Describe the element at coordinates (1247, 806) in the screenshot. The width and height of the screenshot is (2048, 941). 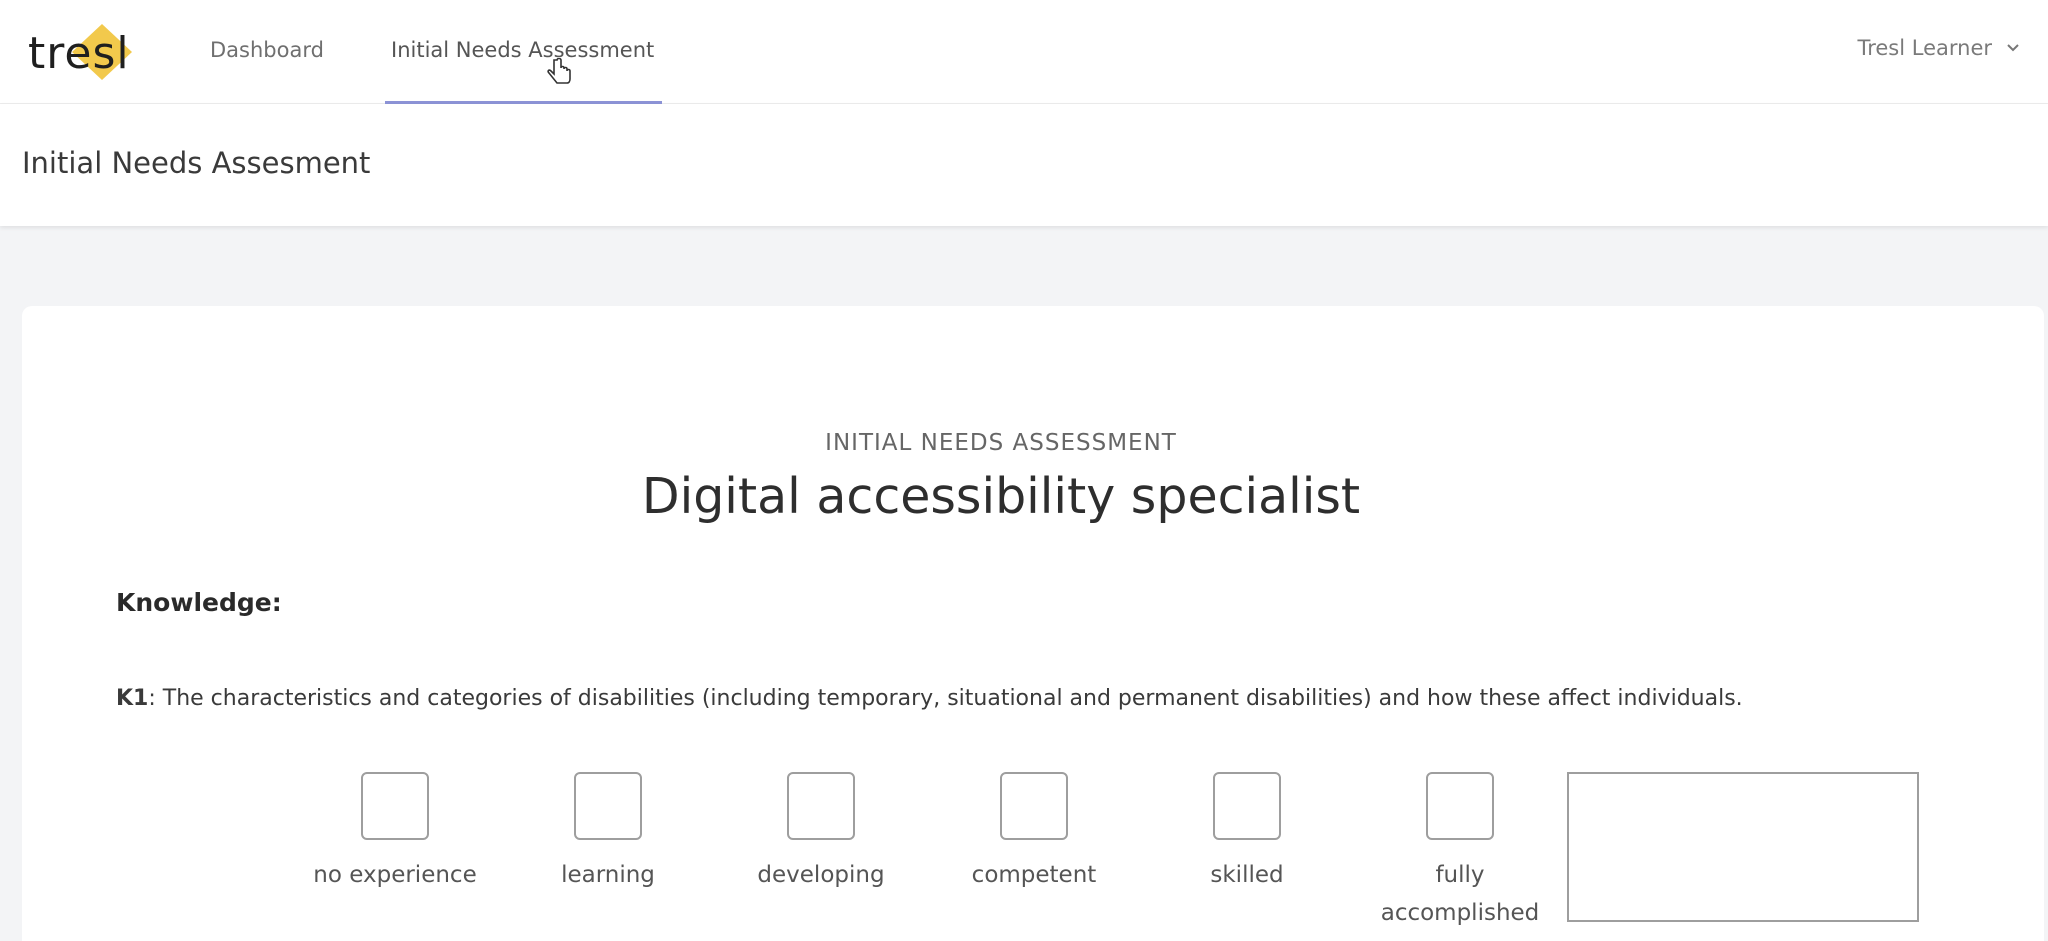
I see `checkbox-skilled` at that location.